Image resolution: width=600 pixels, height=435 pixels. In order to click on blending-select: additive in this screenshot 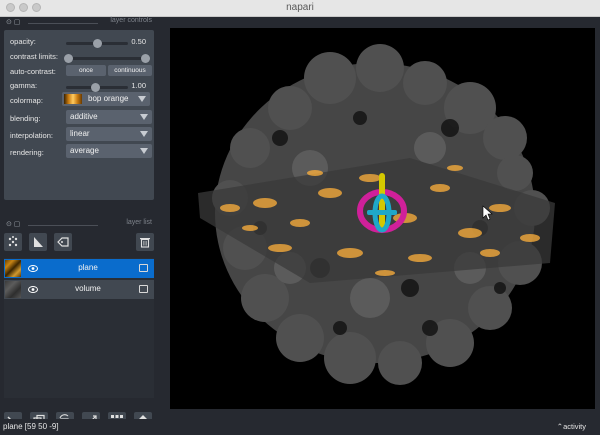, I will do `click(109, 117)`.